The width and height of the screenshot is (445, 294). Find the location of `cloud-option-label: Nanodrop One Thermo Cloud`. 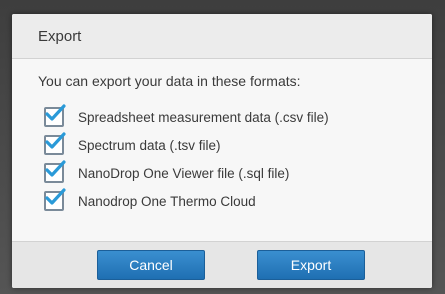

cloud-option-label: Nanodrop One Thermo Cloud is located at coordinates (167, 201).